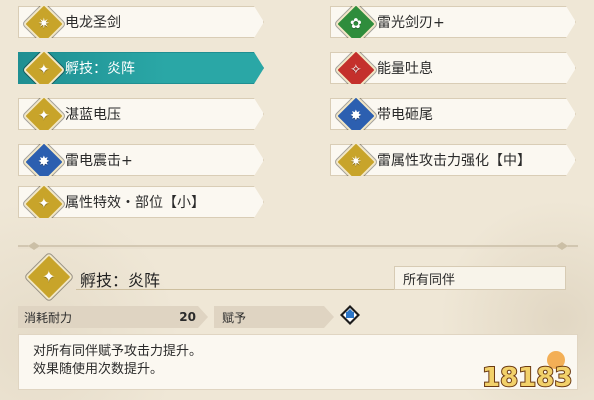 The height and width of the screenshot is (400, 594). What do you see at coordinates (350, 315) in the screenshot?
I see `blue-tile-icon` at bounding box center [350, 315].